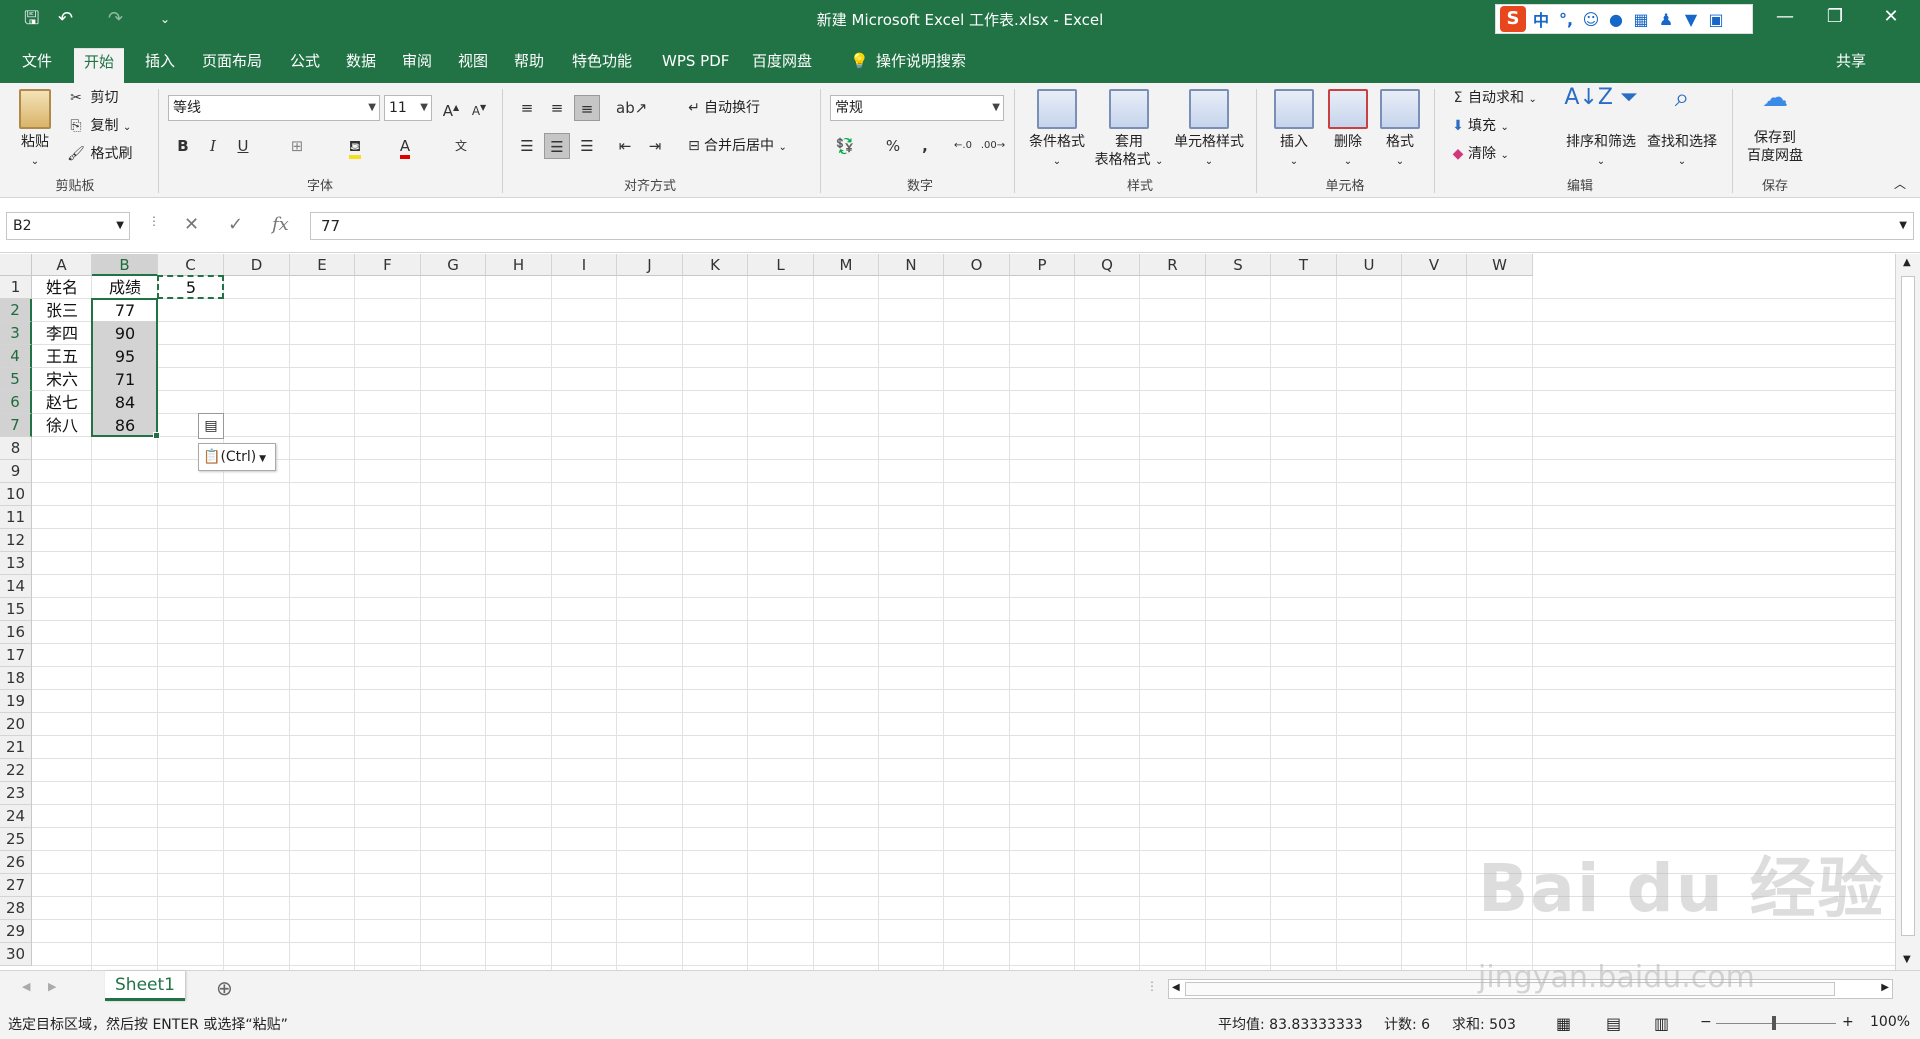  I want to click on keyboard-icon: ▦, so click(1641, 19).